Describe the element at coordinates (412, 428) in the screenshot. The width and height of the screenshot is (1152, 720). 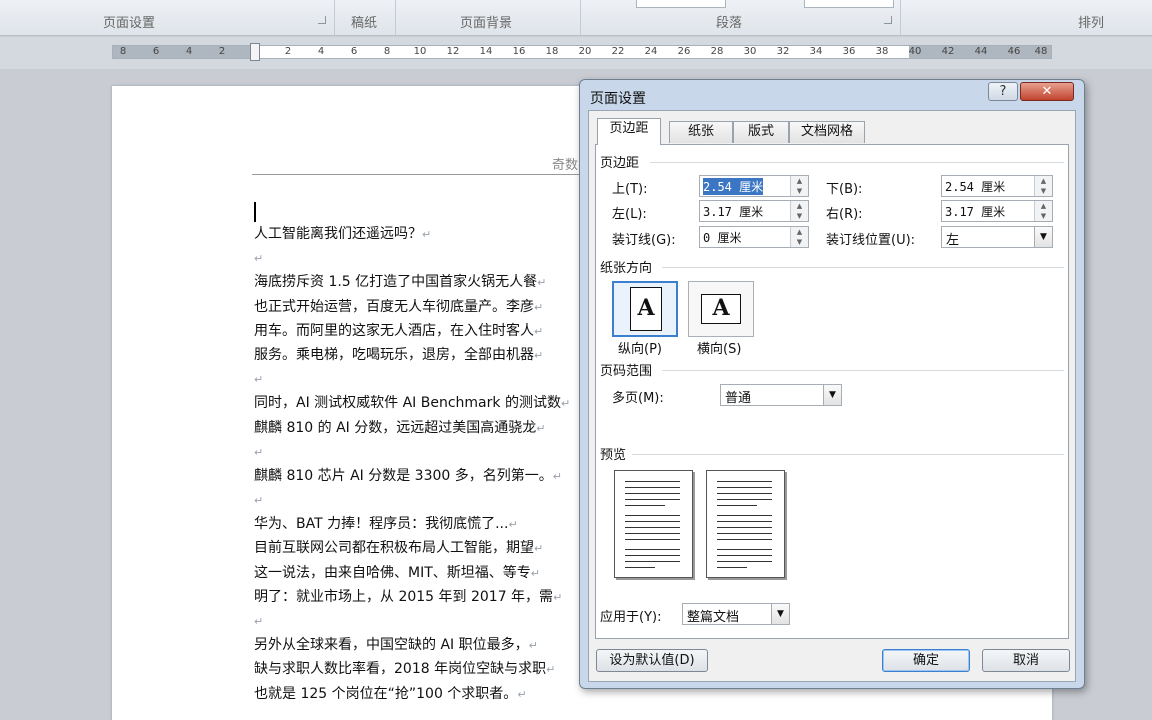
I see `document-line: 麒麟 810 的 AI 分数，远远超过美国高通骁龙↵` at that location.